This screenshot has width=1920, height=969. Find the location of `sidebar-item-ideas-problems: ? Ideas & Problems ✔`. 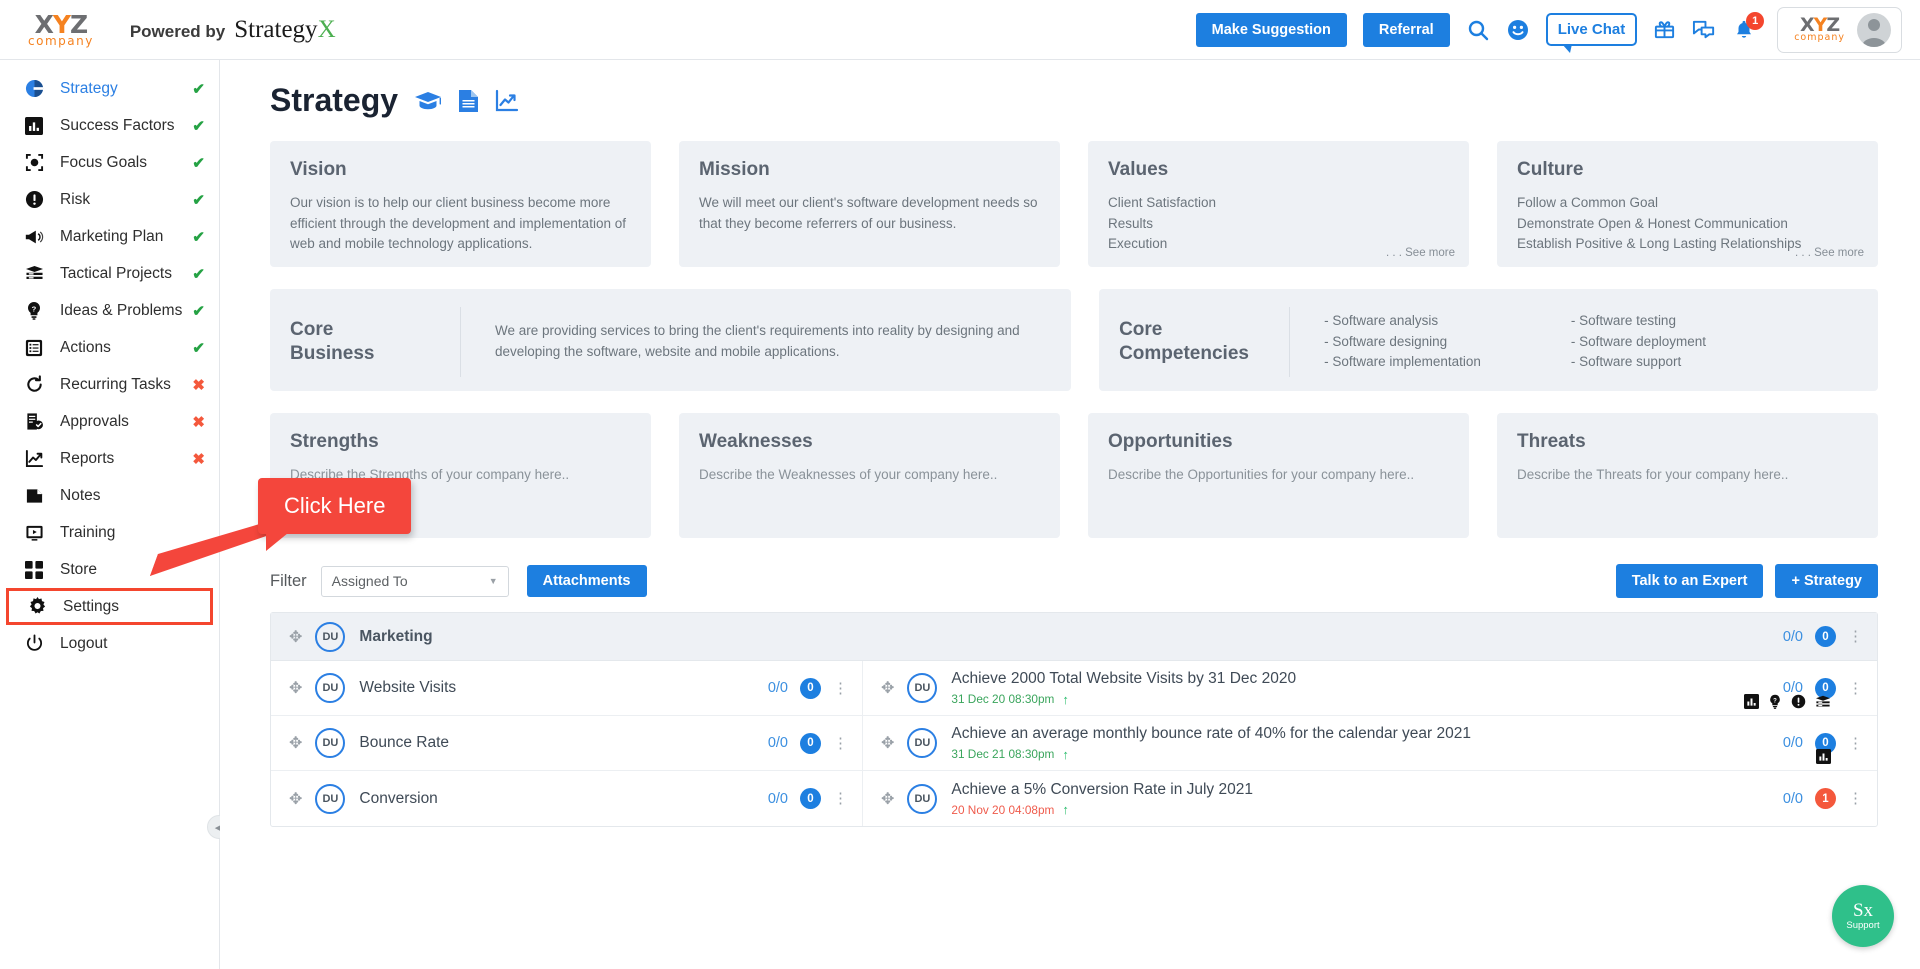

sidebar-item-ideas-problems: ? Ideas & Problems ✔ is located at coordinates (109, 310).